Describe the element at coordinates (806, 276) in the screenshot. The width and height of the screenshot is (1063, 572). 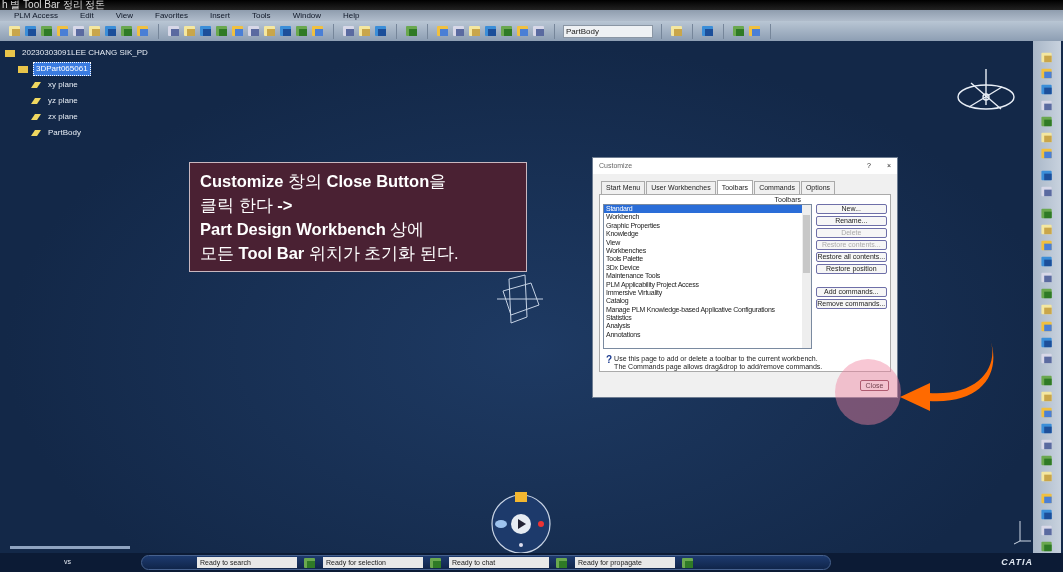
I see `scrollbar` at that location.